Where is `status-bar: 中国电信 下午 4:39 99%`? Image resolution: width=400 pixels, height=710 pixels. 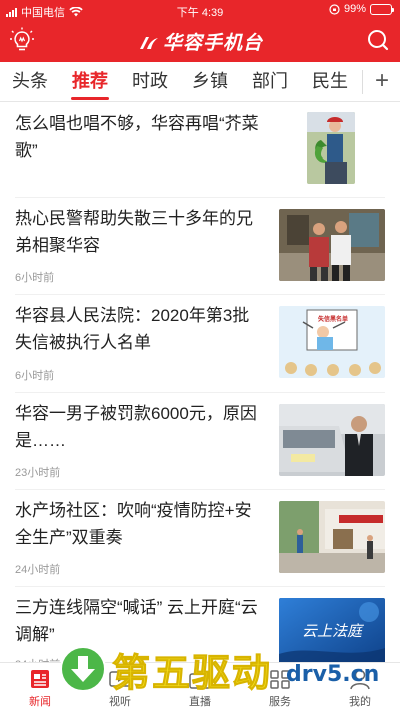 status-bar: 中国电信 下午 4:39 99% is located at coordinates (200, 10).